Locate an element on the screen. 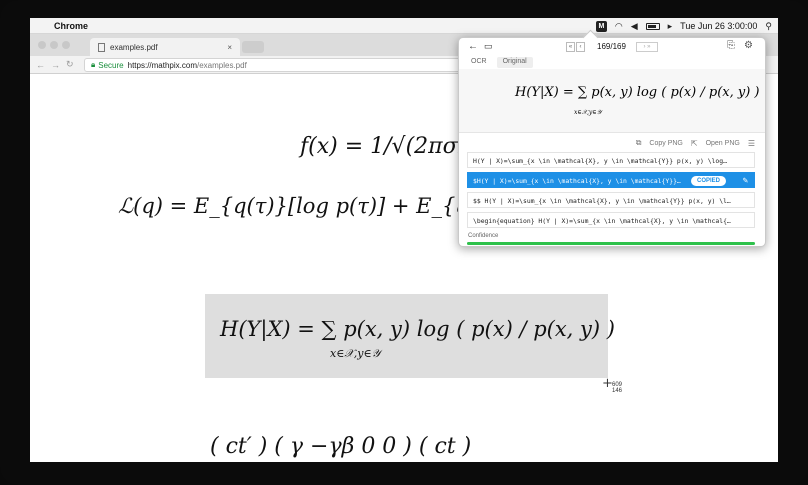 This screenshot has height=485, width=808. sliders-icon: ☰ is located at coordinates (751, 143).